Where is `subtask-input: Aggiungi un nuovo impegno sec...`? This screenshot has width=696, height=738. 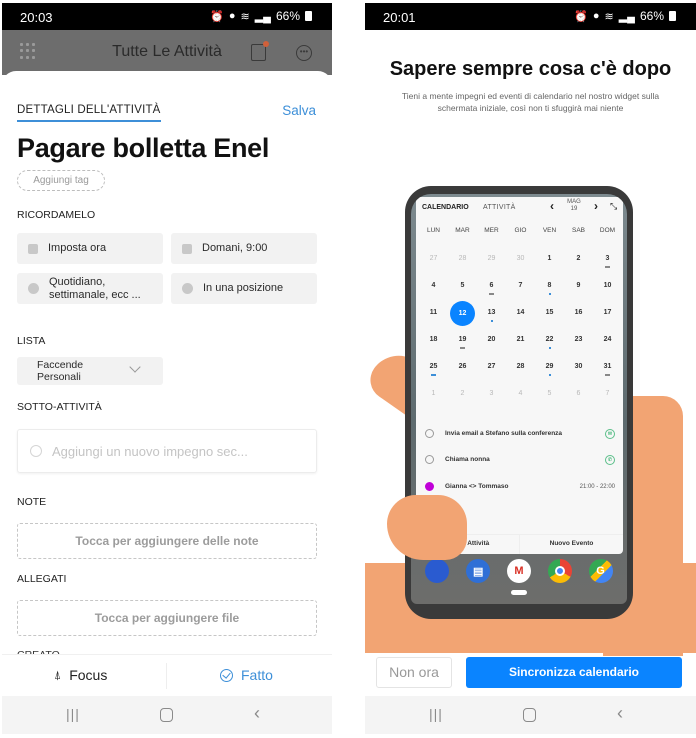
subtask-input: Aggiungi un nuovo impegno sec... is located at coordinates (167, 451).